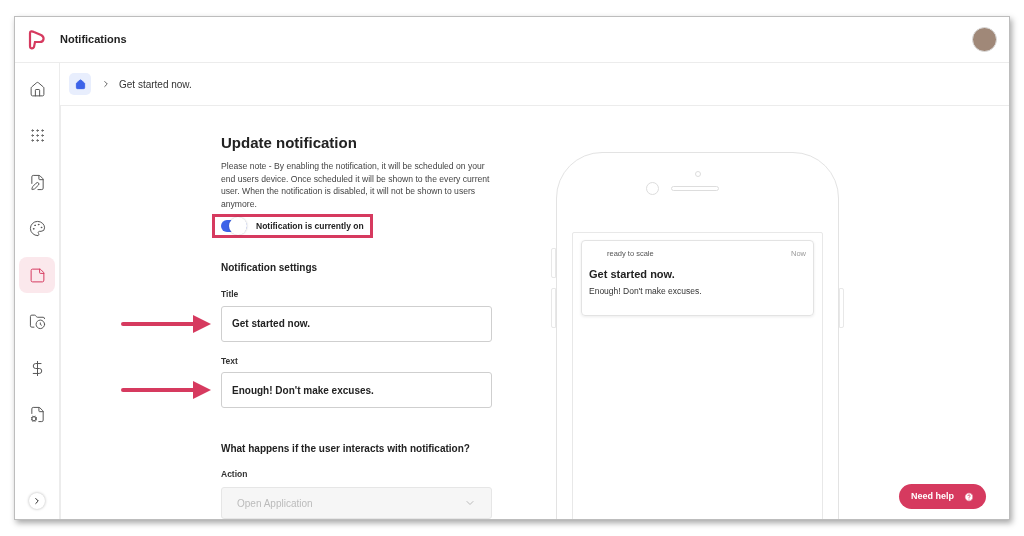  I want to click on sidebar-item, so click(37, 275).